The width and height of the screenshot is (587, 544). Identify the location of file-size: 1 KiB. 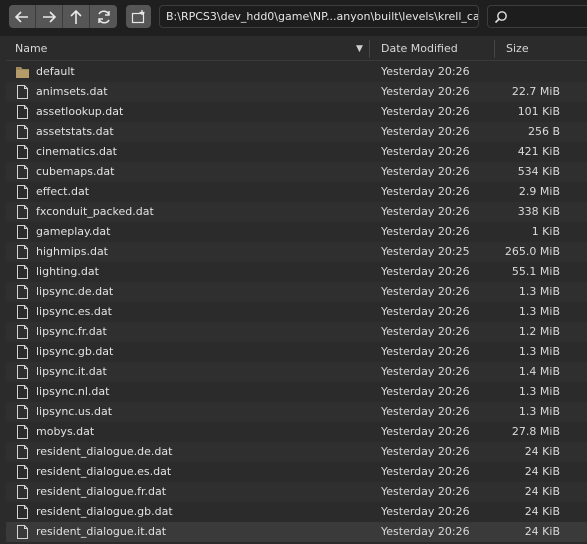
(545, 231).